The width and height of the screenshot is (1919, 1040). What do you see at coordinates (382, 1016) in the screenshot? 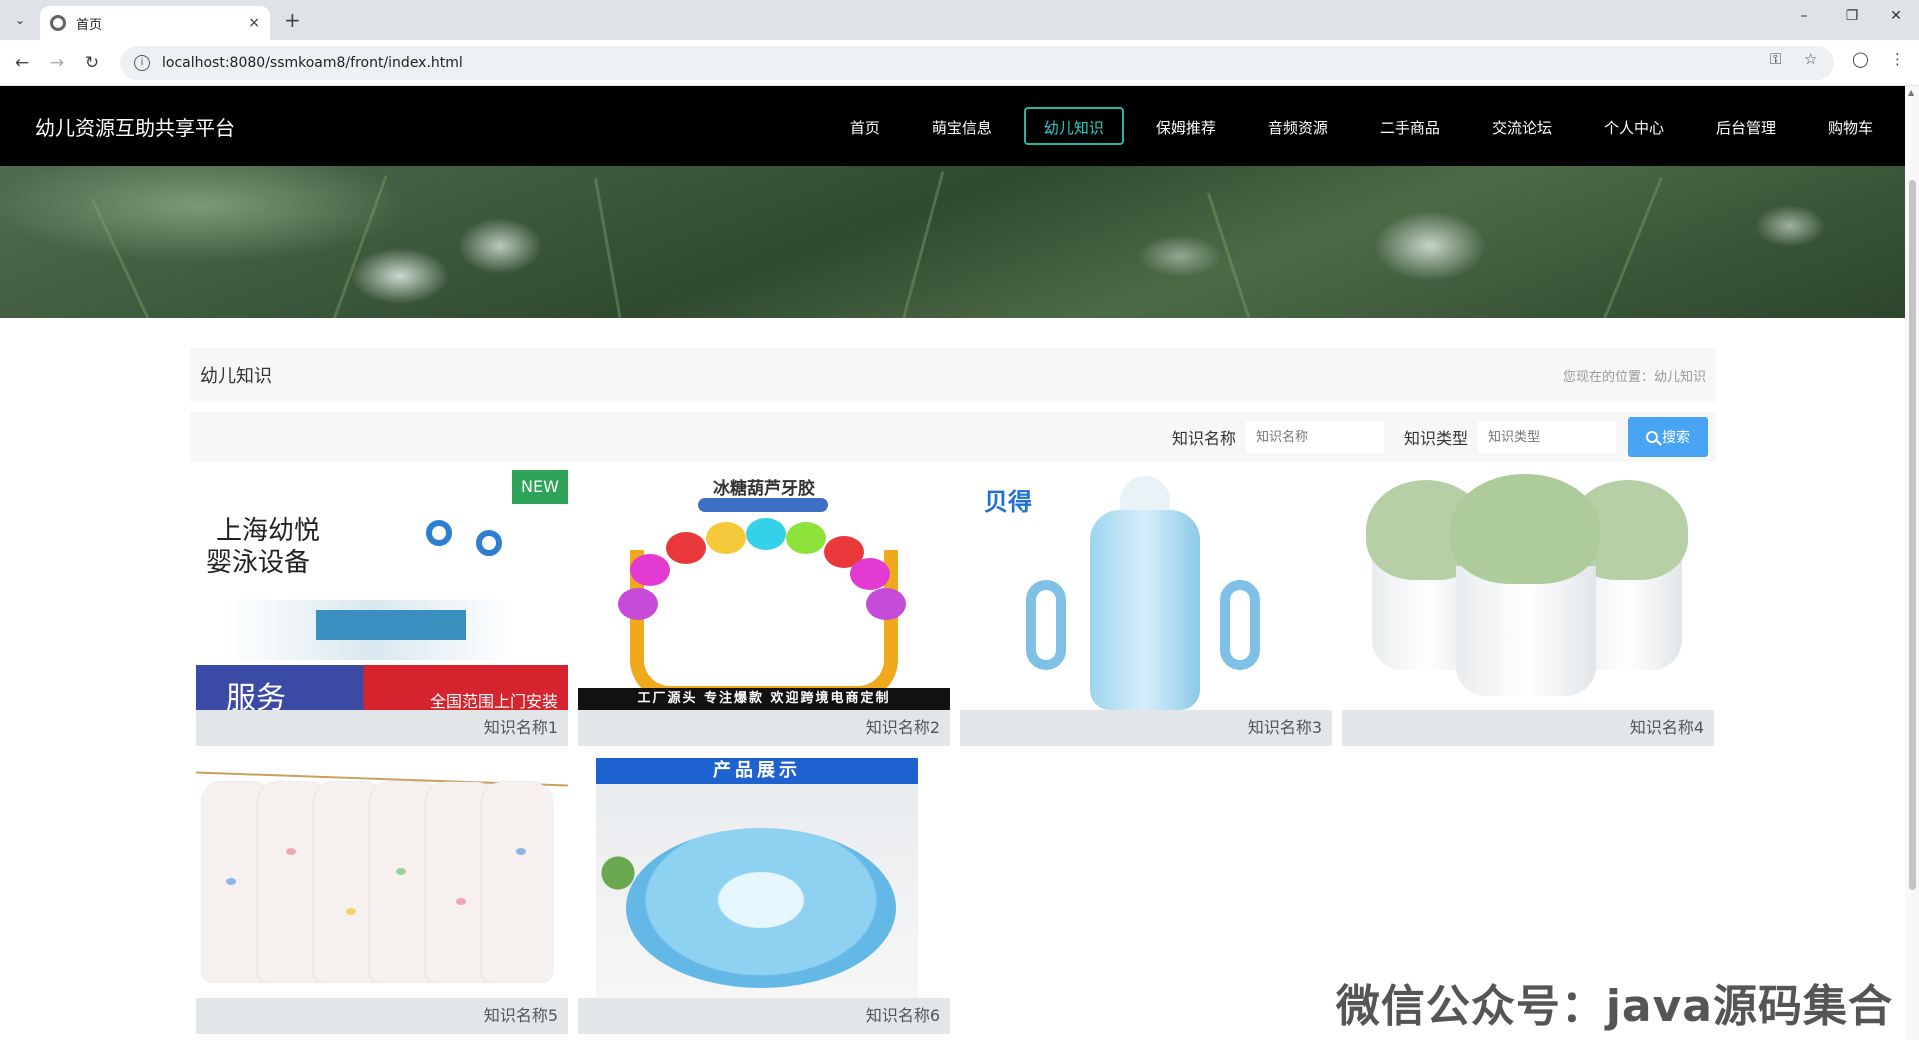
I see `knowledge-name: 知识名称5` at bounding box center [382, 1016].